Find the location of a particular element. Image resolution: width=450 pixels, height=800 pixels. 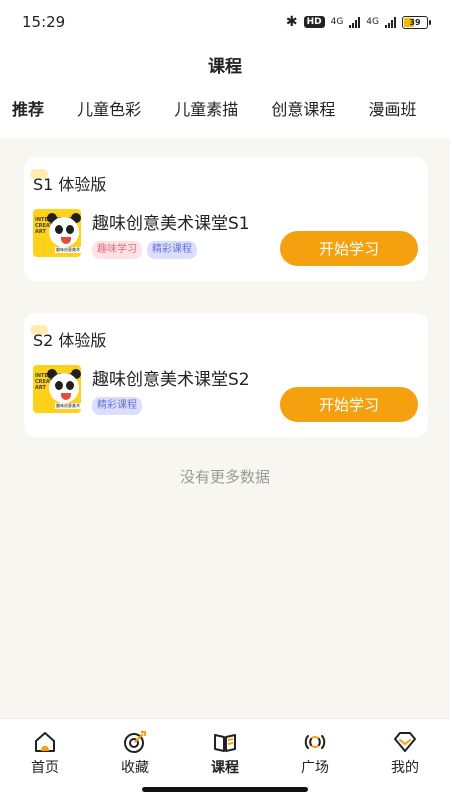

tab-kids-color: 儿童色彩 is located at coordinates (109, 110).